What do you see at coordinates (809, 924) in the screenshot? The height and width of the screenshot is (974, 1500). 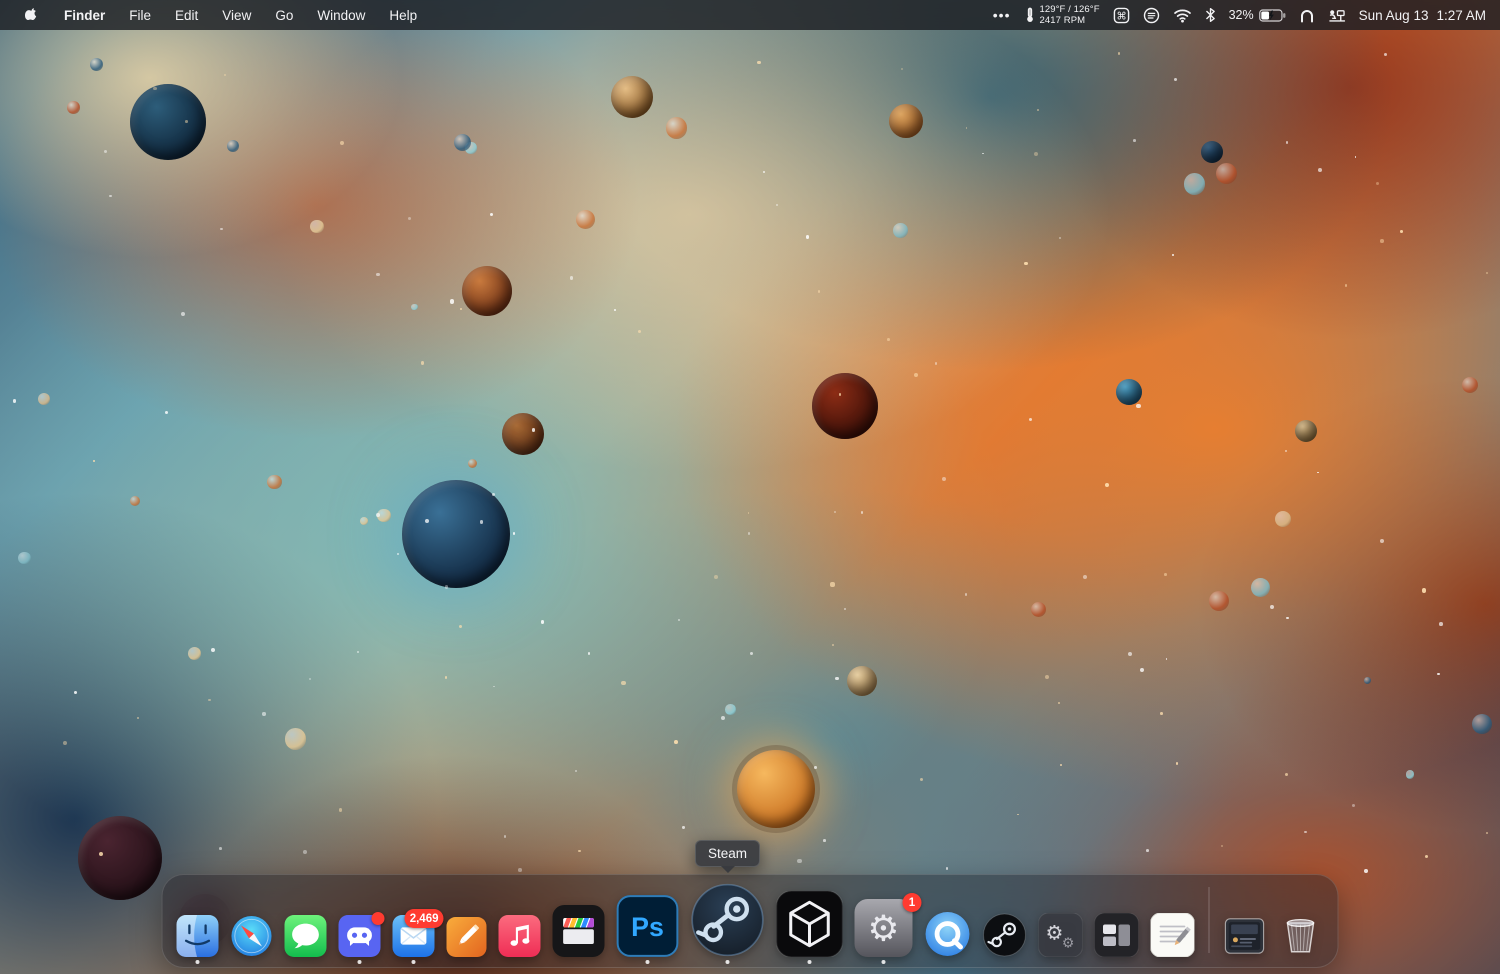 I see `cube-app-icon` at bounding box center [809, 924].